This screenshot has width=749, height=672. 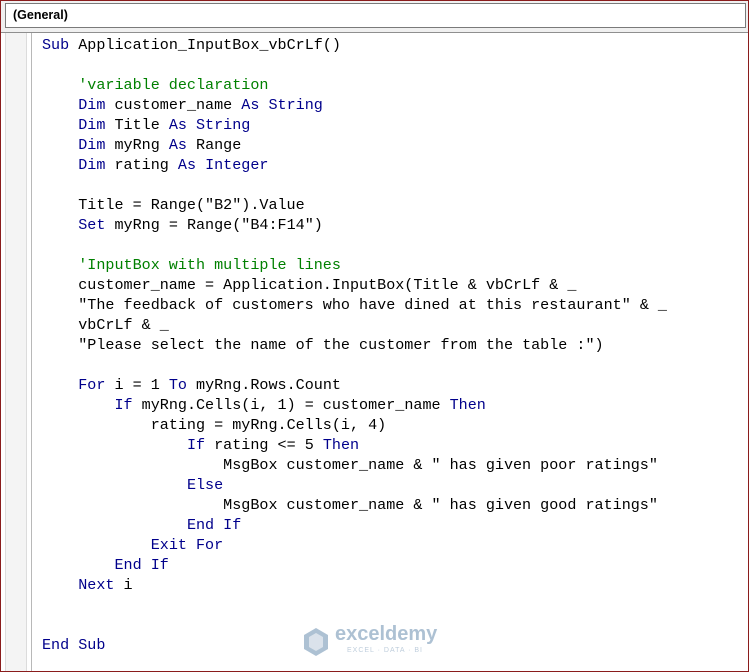 What do you see at coordinates (123, 325) in the screenshot?
I see `code-text: vbCrLf & _` at bounding box center [123, 325].